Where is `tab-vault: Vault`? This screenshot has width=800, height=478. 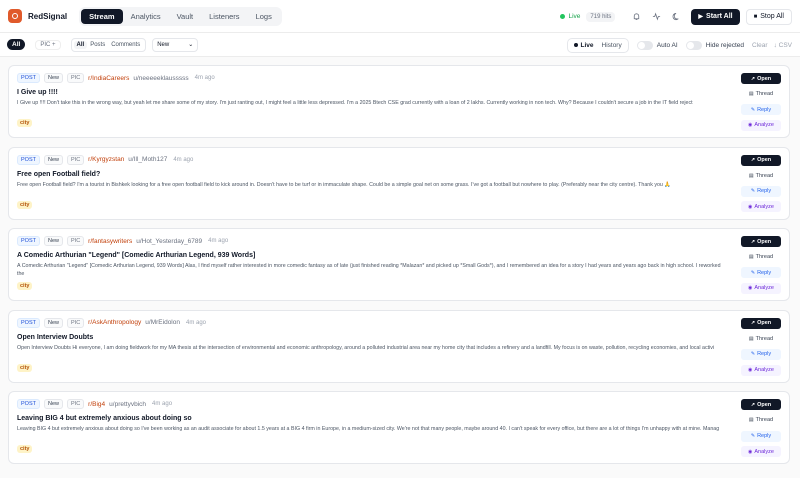
tab-vault: Vault is located at coordinates (185, 16).